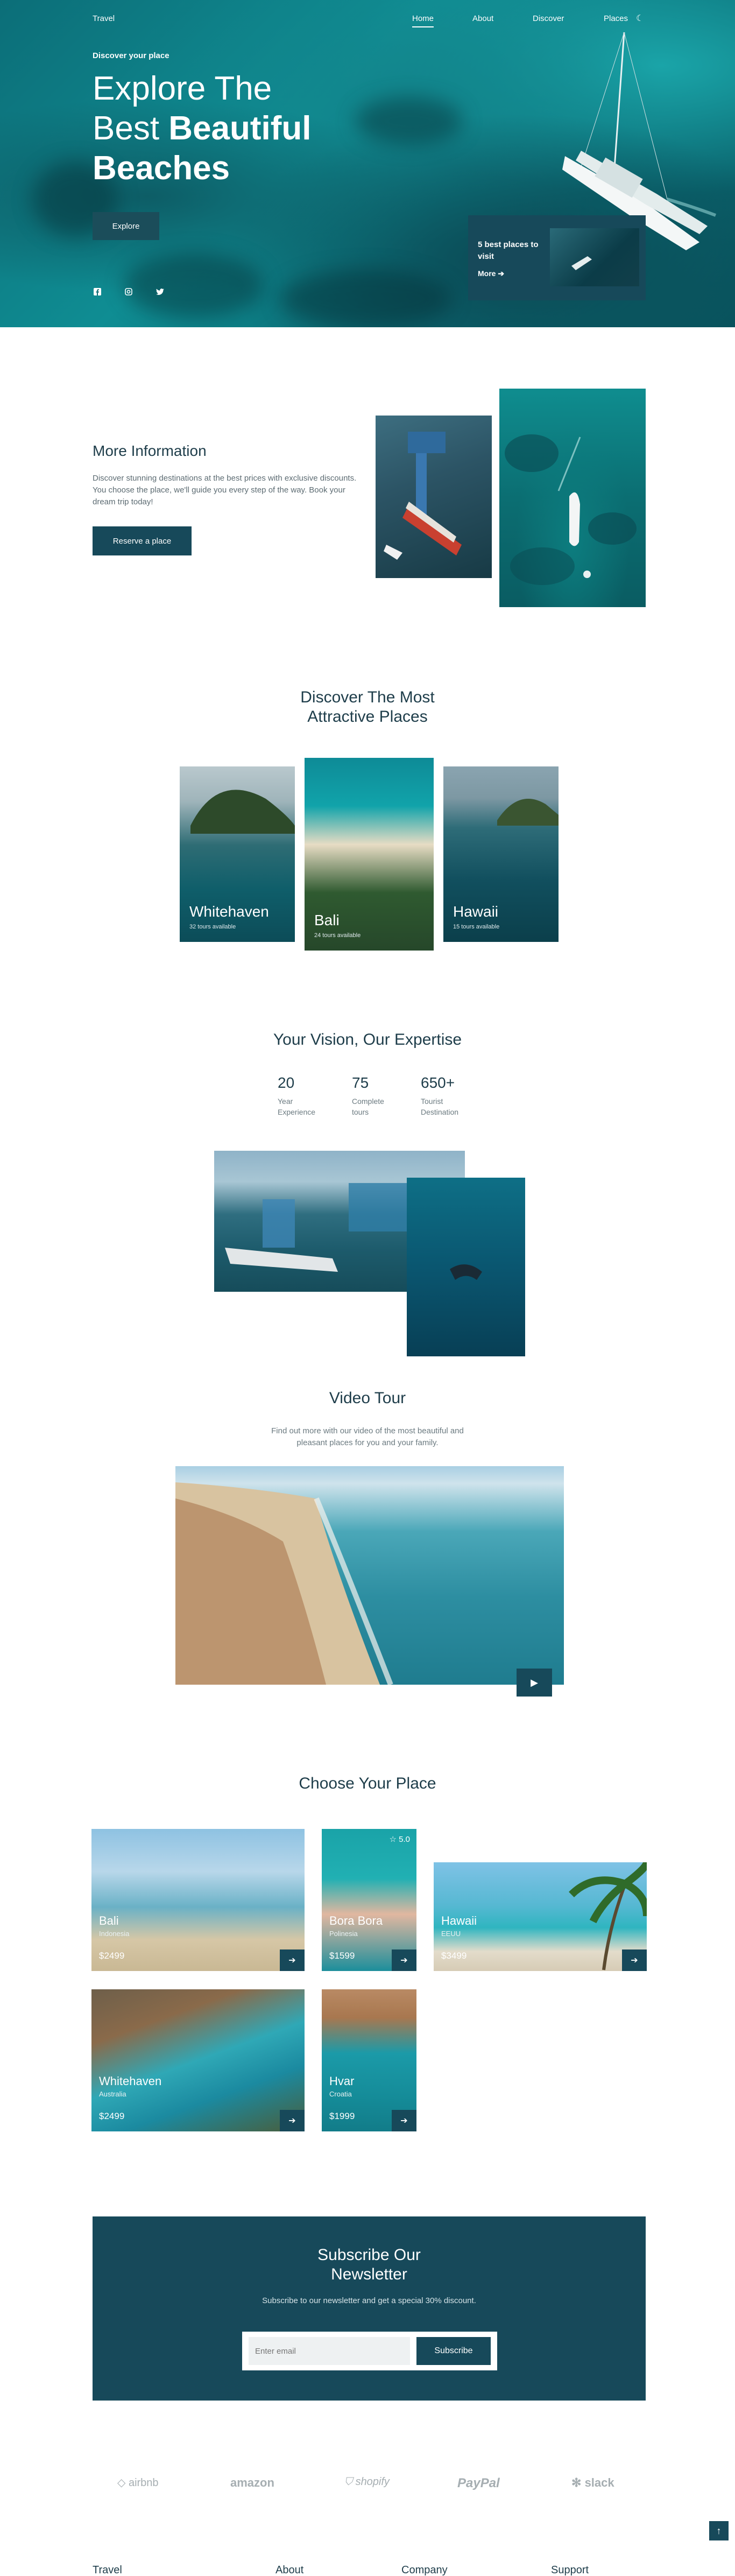  I want to click on yacht-aerial-image, so click(572, 498).